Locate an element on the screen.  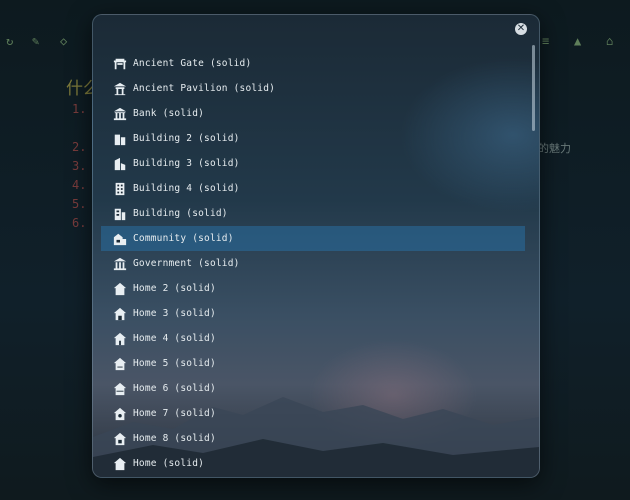
icon-list-item-label: Ancient Gate (solid) is located at coordinates (192, 63).